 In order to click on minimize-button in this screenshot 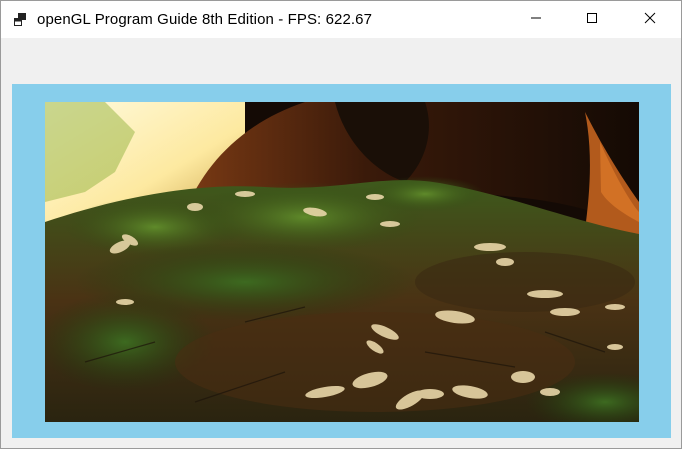, I will do `click(536, 19)`.